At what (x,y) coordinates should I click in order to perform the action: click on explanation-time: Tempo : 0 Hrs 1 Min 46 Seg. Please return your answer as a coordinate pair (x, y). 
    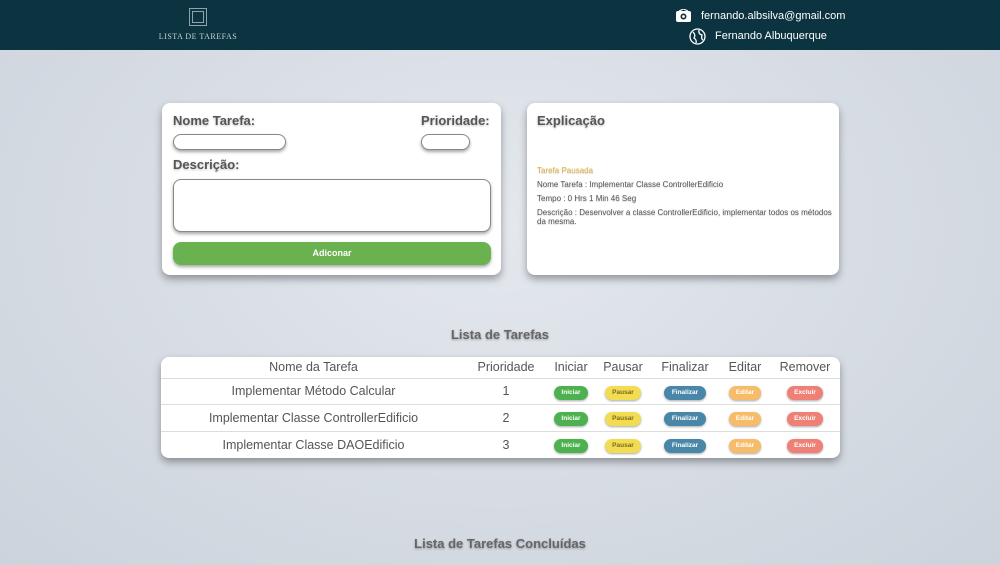
    Looking at the image, I should click on (587, 198).